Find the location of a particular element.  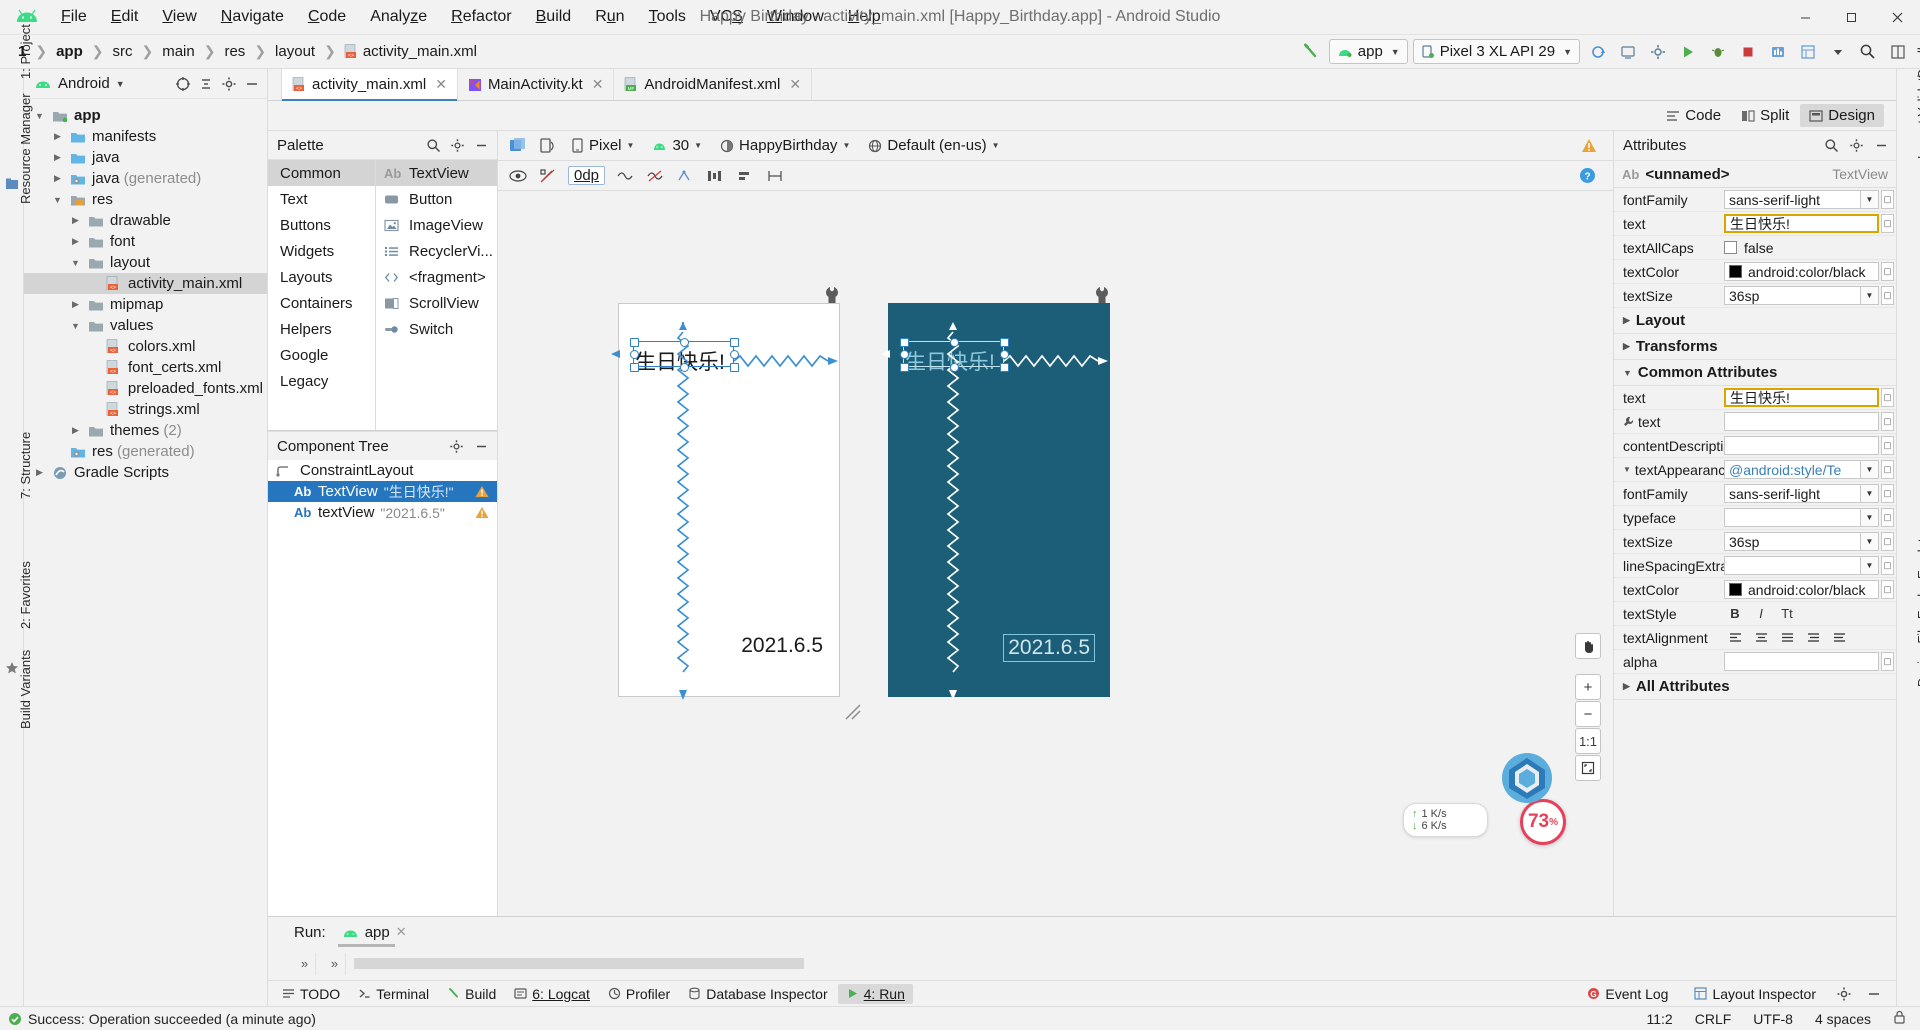

device-dropdown: Pixel ▼ is located at coordinates (602, 145).